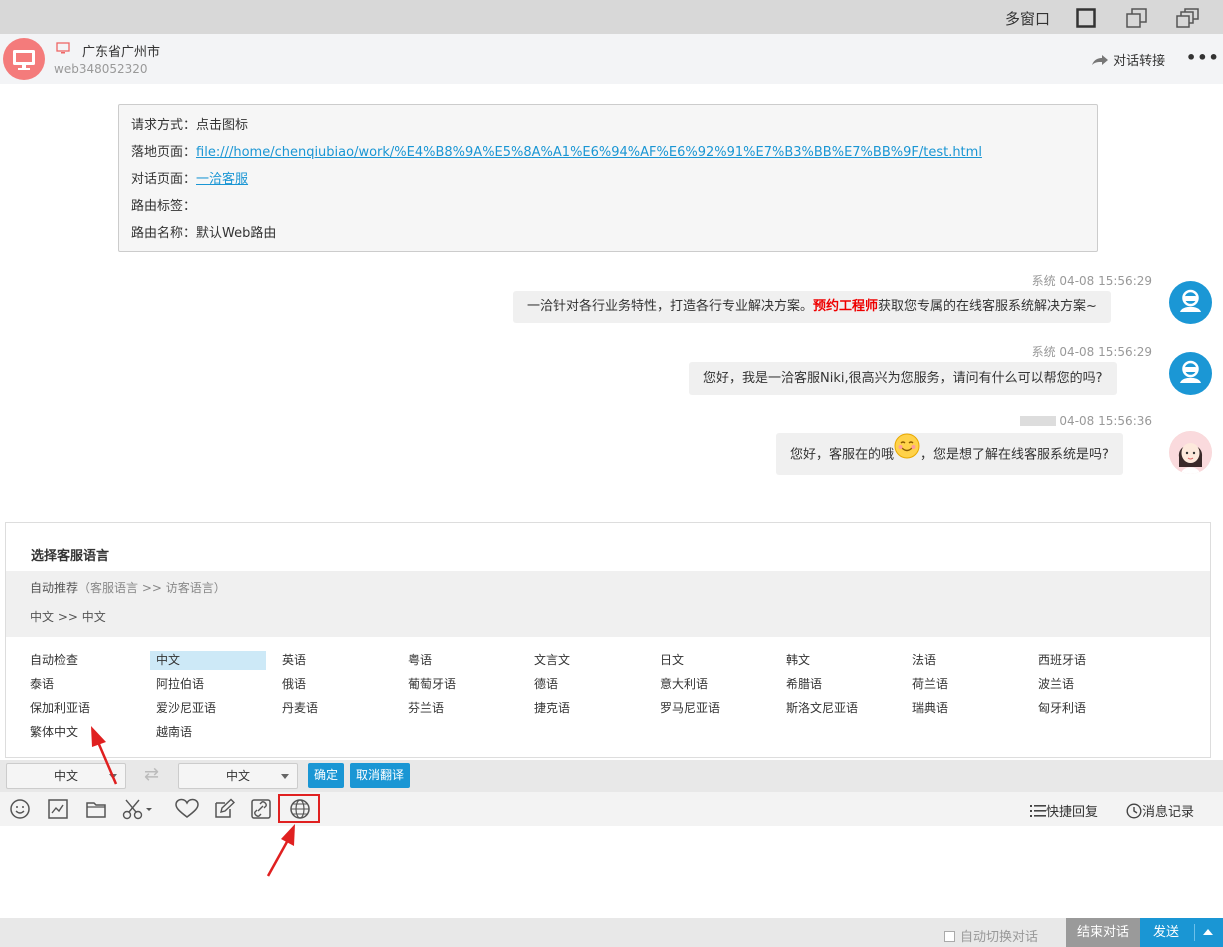 This screenshot has width=1223, height=947. What do you see at coordinates (608, 182) in the screenshot?
I see `info-row-chat-page: 对话页面：一洽客服` at bounding box center [608, 182].